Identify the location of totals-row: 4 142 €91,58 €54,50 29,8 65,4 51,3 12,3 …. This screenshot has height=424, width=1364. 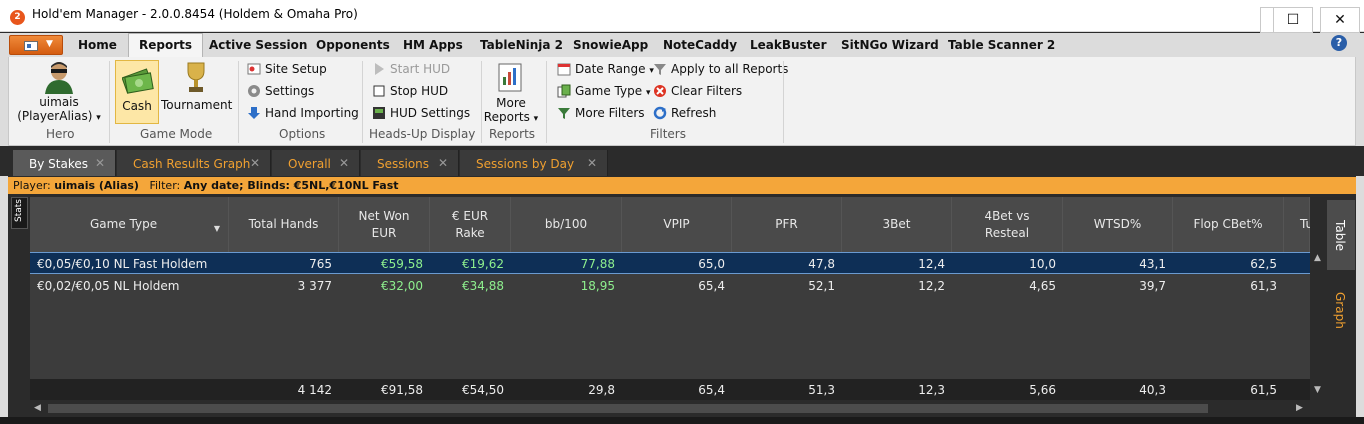
(670, 389).